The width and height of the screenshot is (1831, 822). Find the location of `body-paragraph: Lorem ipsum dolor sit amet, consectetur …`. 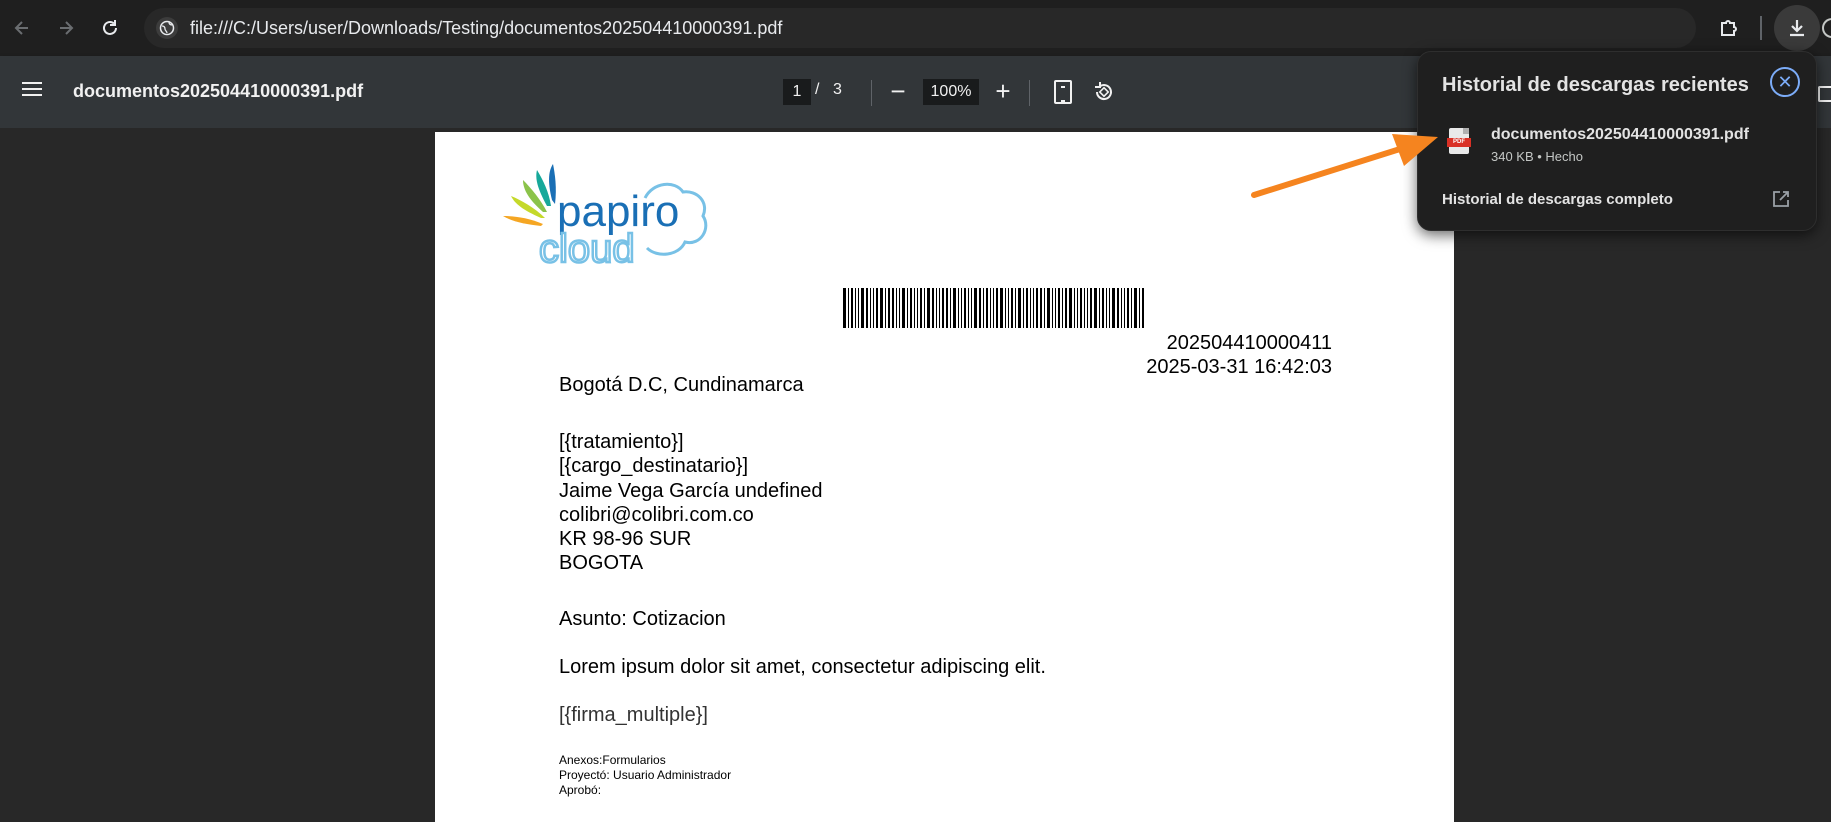

body-paragraph: Lorem ipsum dolor sit amet, consectetur … is located at coordinates (802, 667).